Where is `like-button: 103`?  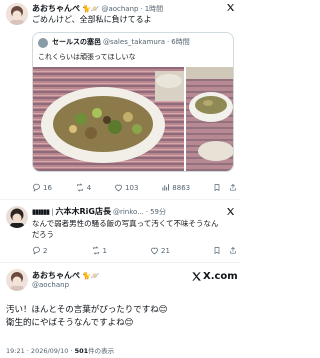 like-button: 103 is located at coordinates (126, 187).